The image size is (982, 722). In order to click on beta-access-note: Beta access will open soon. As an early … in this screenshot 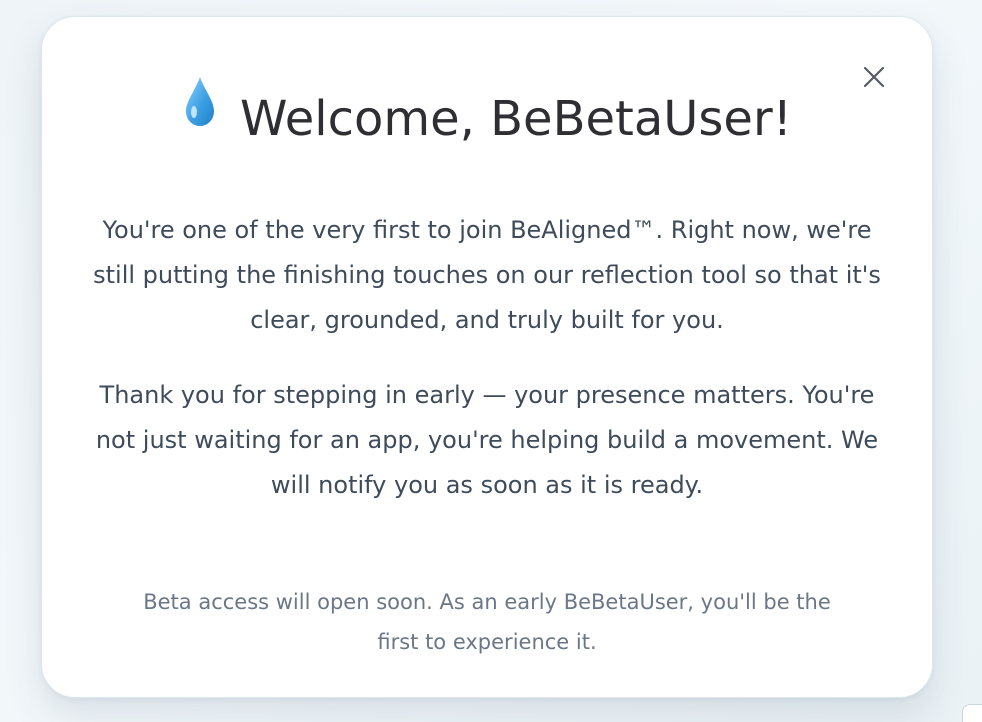, I will do `click(487, 622)`.